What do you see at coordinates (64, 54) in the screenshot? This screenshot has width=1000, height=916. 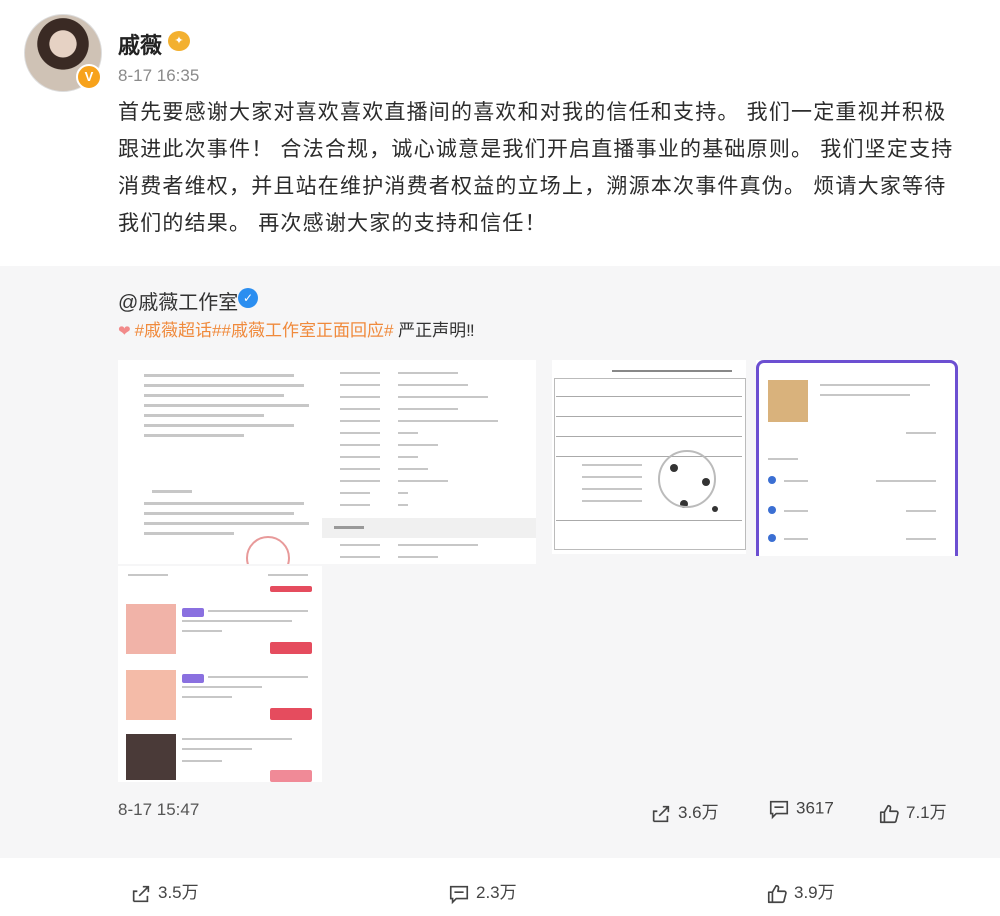 I see `avatar: V` at bounding box center [64, 54].